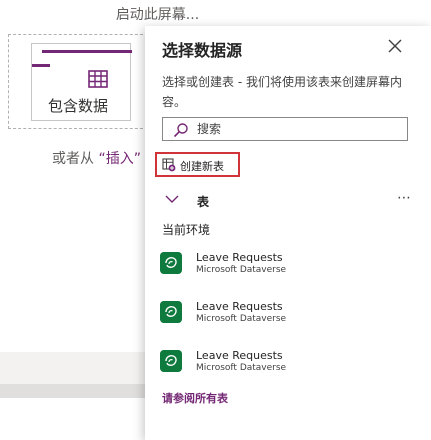  Describe the element at coordinates (404, 199) in the screenshot. I see `more-options-icon: ⋯` at that location.